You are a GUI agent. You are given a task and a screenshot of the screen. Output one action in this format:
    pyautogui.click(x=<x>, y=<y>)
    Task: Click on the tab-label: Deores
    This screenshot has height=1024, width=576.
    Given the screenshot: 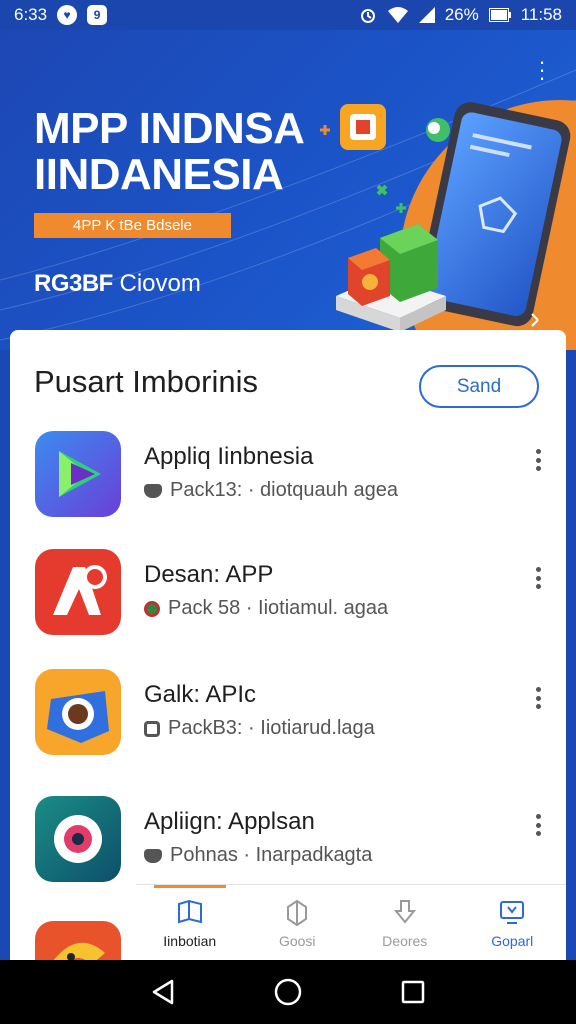 What is the action you would take?
    pyautogui.click(x=405, y=940)
    